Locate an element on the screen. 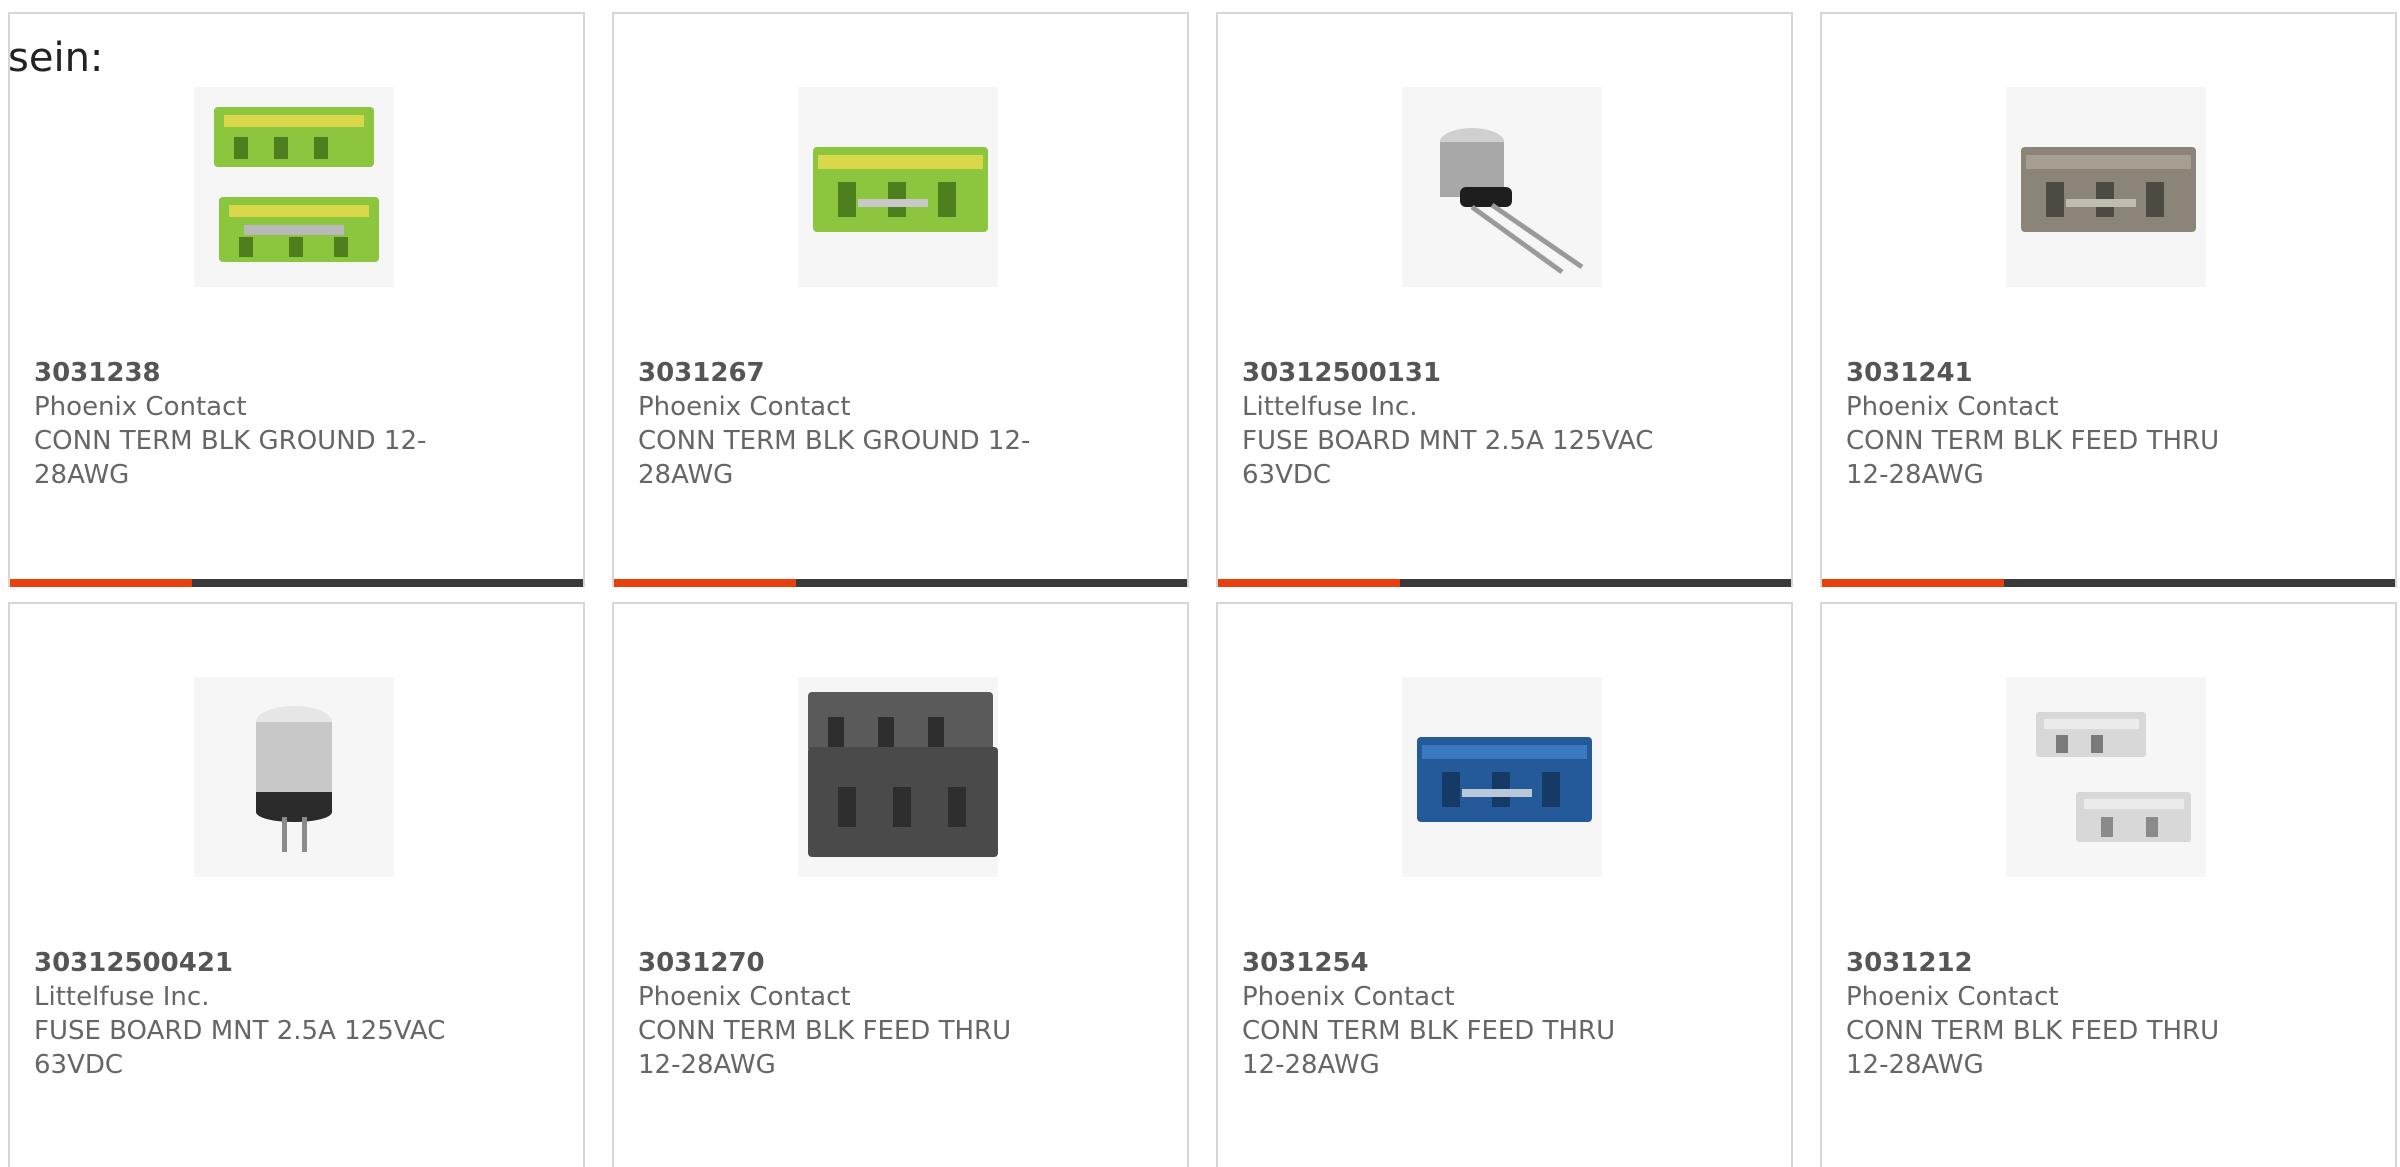 The image size is (2400, 1167). terminal-block-blue-icon is located at coordinates (1504, 779).